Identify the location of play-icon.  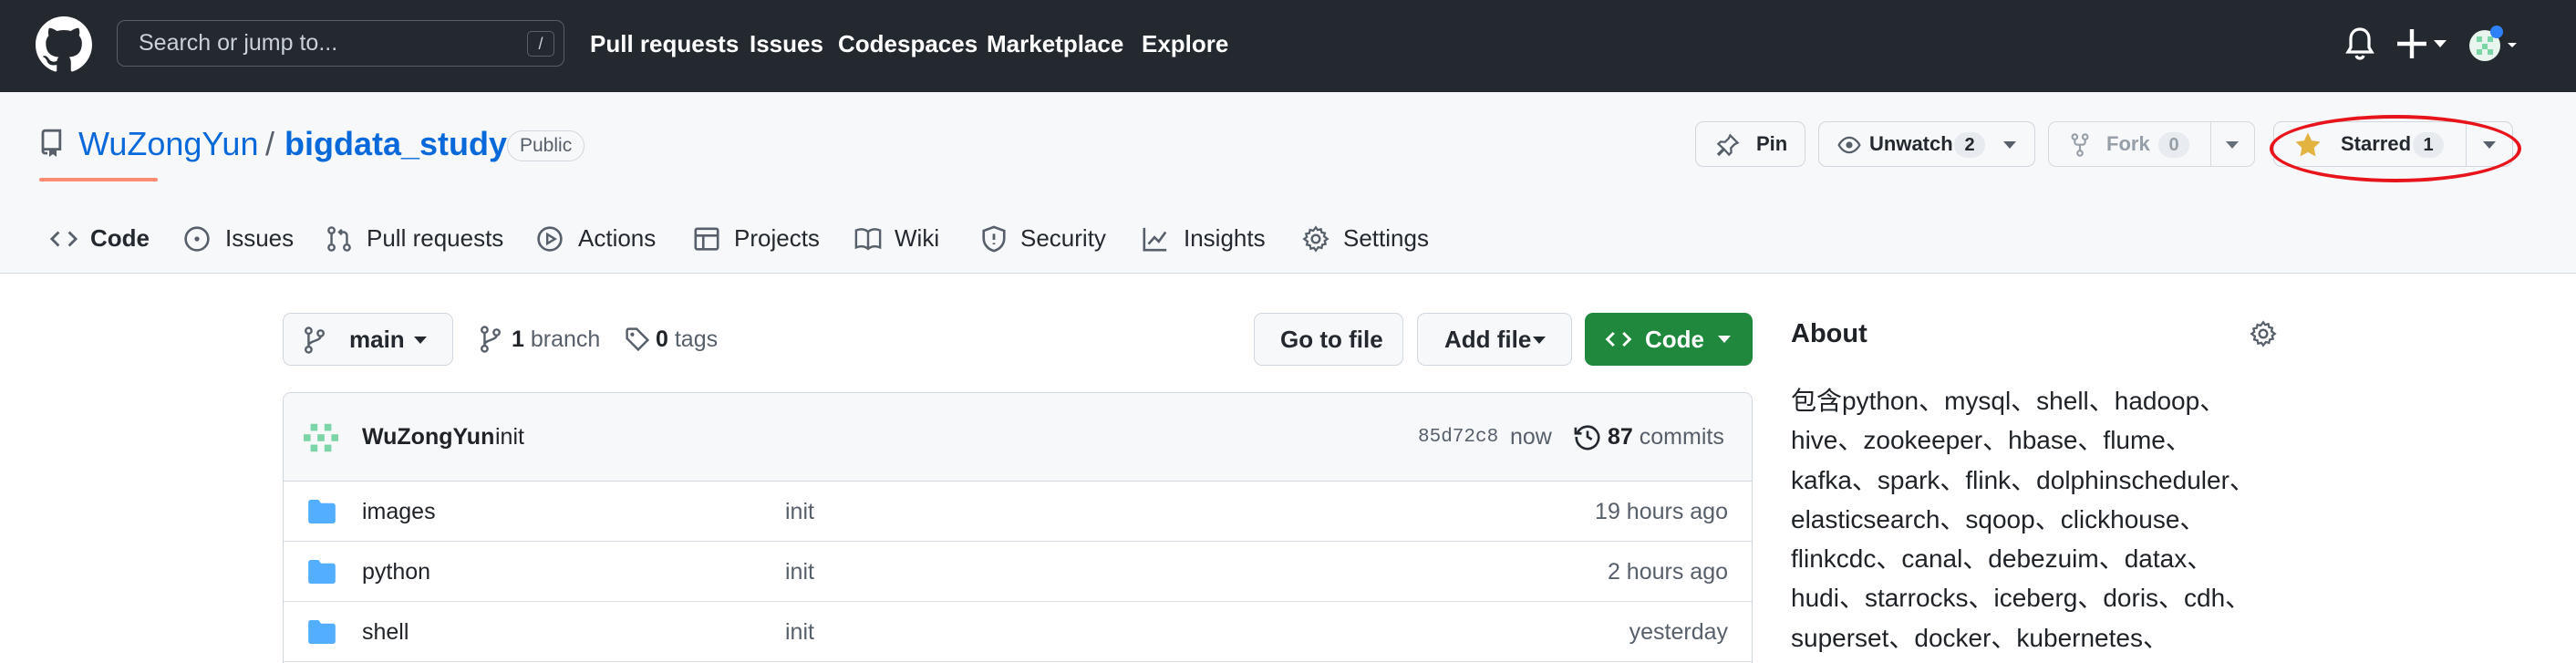
(550, 239).